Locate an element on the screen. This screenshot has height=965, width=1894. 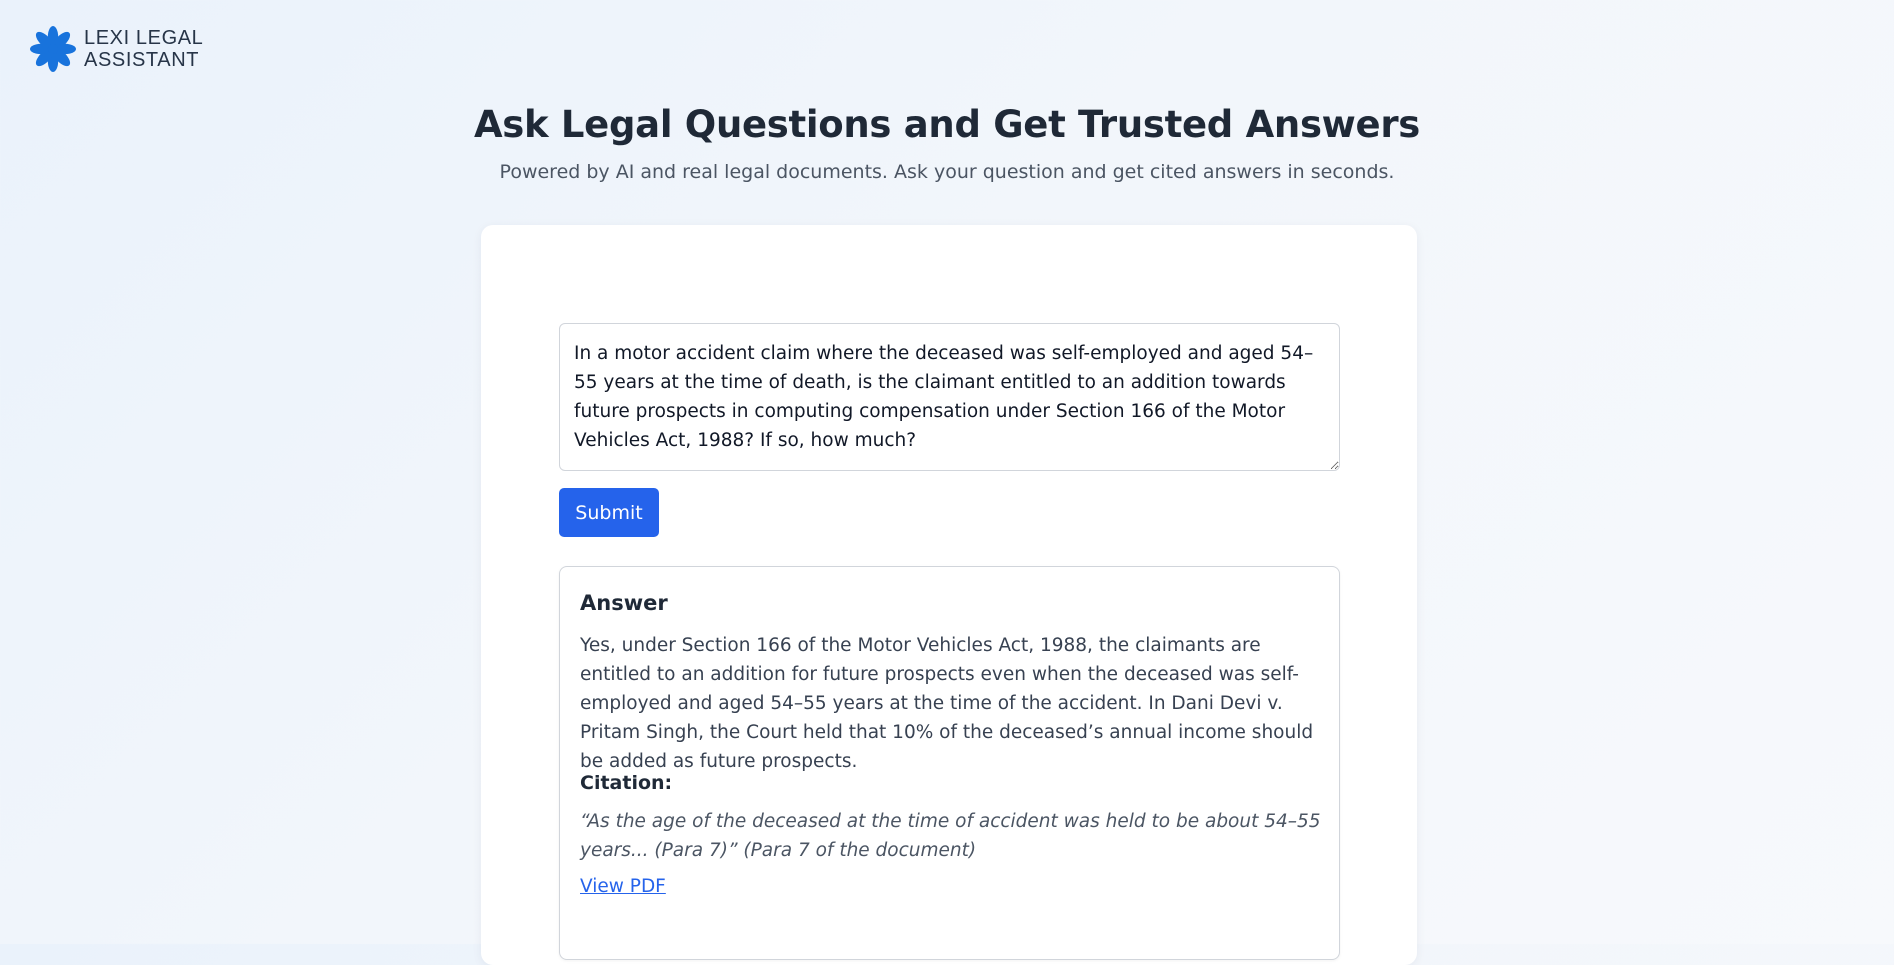
logo-text-line1: LEXI LEGAL is located at coordinates (144, 38).